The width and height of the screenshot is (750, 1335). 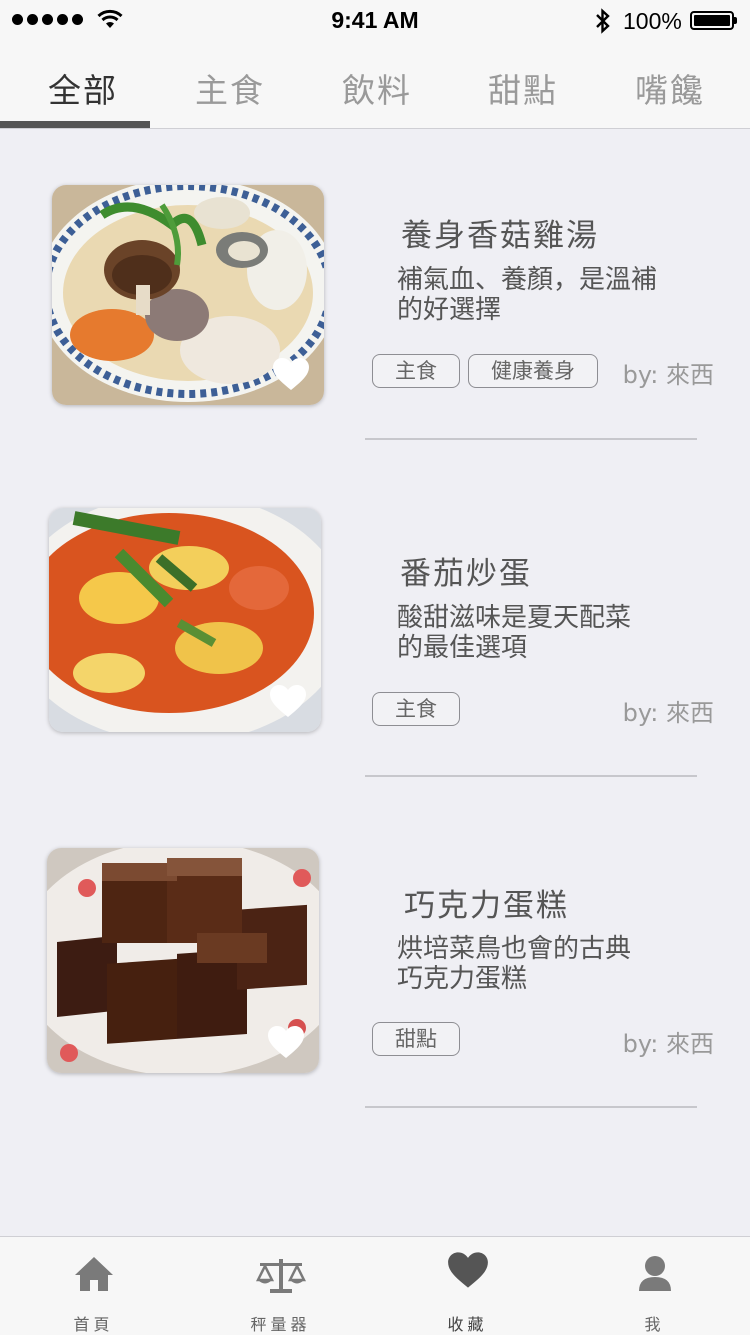 I want to click on recipe-title: 養身香菇雞湯, so click(x=500, y=236).